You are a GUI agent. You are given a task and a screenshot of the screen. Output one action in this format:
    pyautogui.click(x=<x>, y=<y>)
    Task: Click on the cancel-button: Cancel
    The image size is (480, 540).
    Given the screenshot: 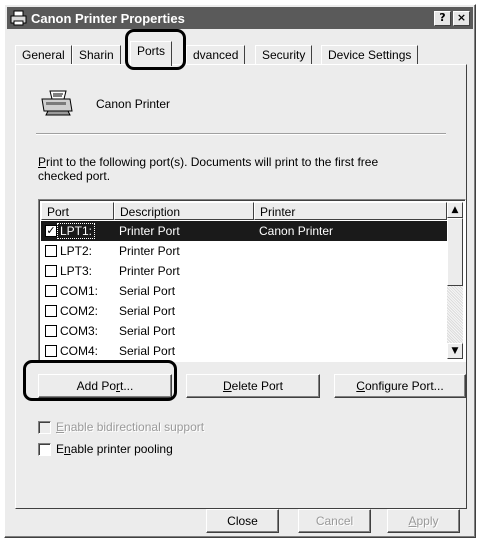 What is the action you would take?
    pyautogui.click(x=334, y=521)
    